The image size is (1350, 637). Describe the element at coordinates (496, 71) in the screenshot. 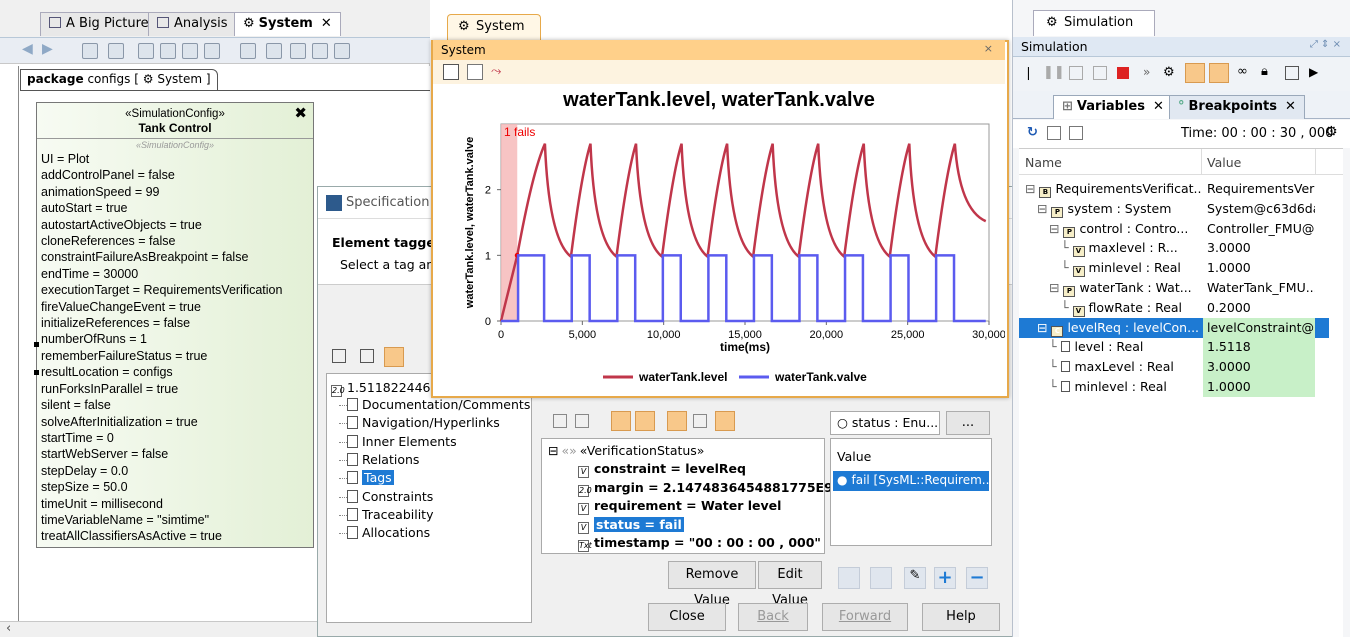

I see `plot-line-icon: ⤳` at that location.